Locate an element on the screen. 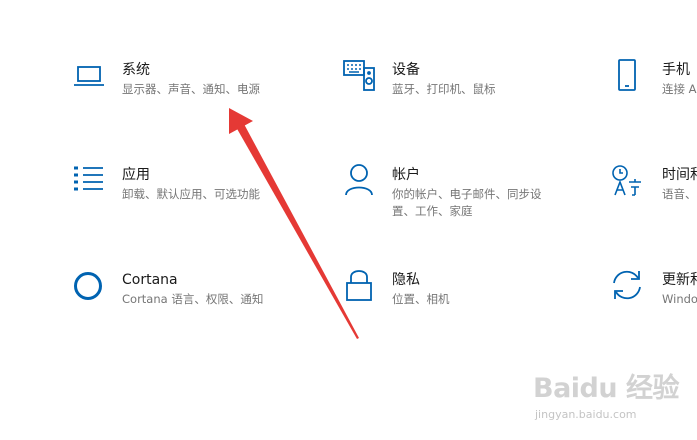  baidu-watermark: Baidu 经验 jingyan.baidu.com is located at coordinates (606, 399).